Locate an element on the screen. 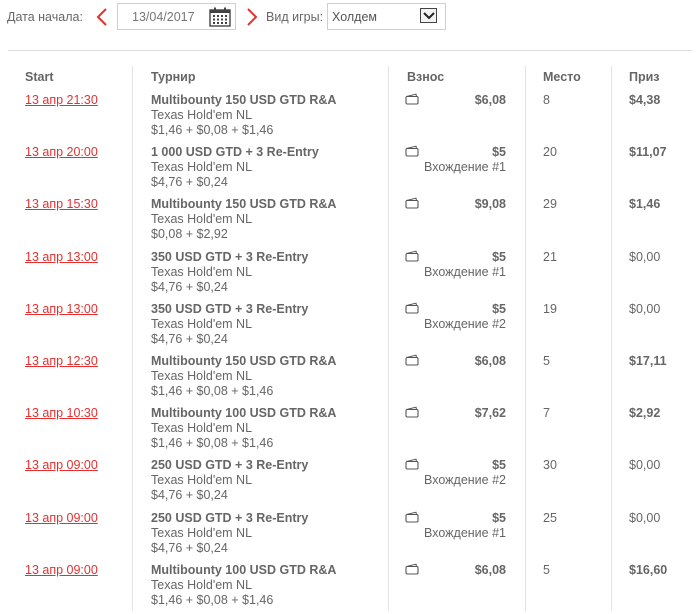 This screenshot has width=700, height=614. game-type-select: Холдем is located at coordinates (386, 16).